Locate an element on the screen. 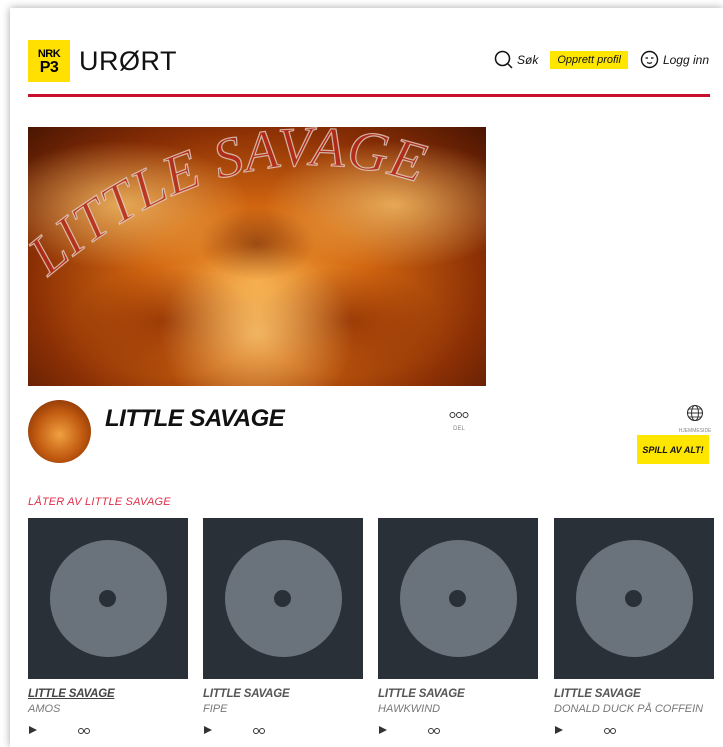 Image resolution: width=723 pixels, height=747 pixels. tracks-section-title: LÅTER AV LITTLE SAVAGE is located at coordinates (99, 502).